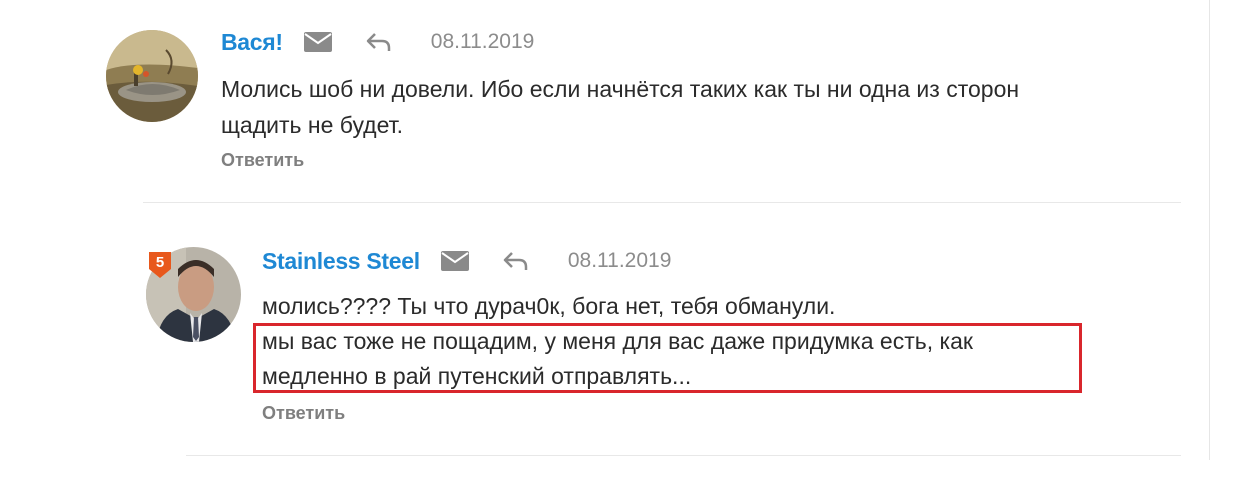 This screenshot has height=486, width=1241. I want to click on rating-badge: 5, so click(160, 265).